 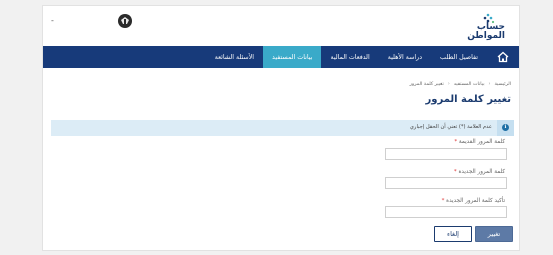 I want to click on top-header: حساب المواطن -, so click(x=281, y=26).